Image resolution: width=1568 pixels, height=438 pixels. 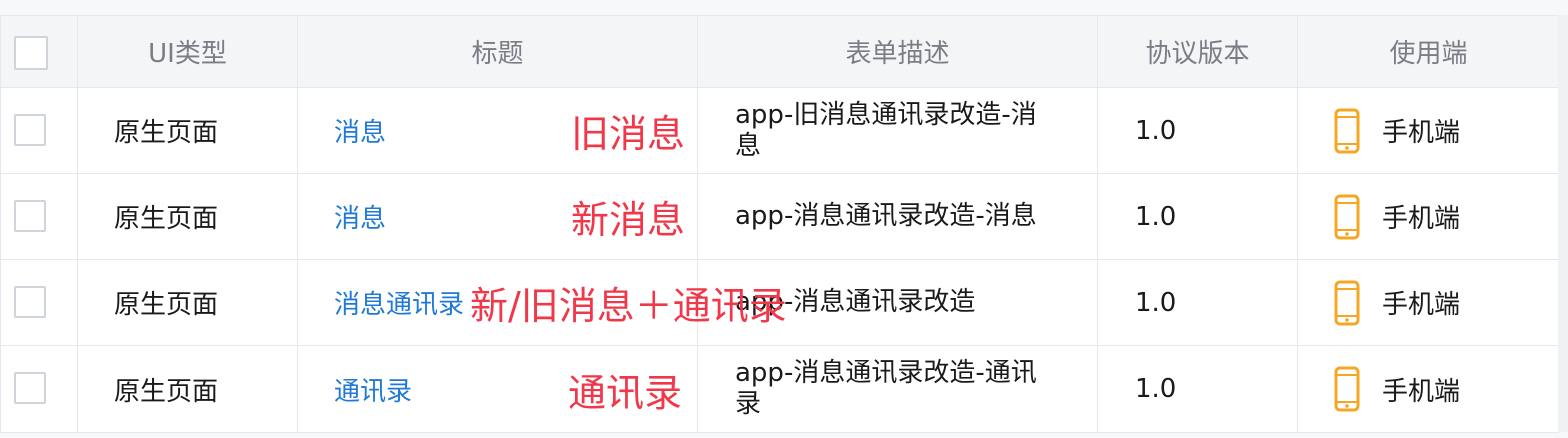 I want to click on header-version-label: 协议版本, so click(x=1197, y=54).